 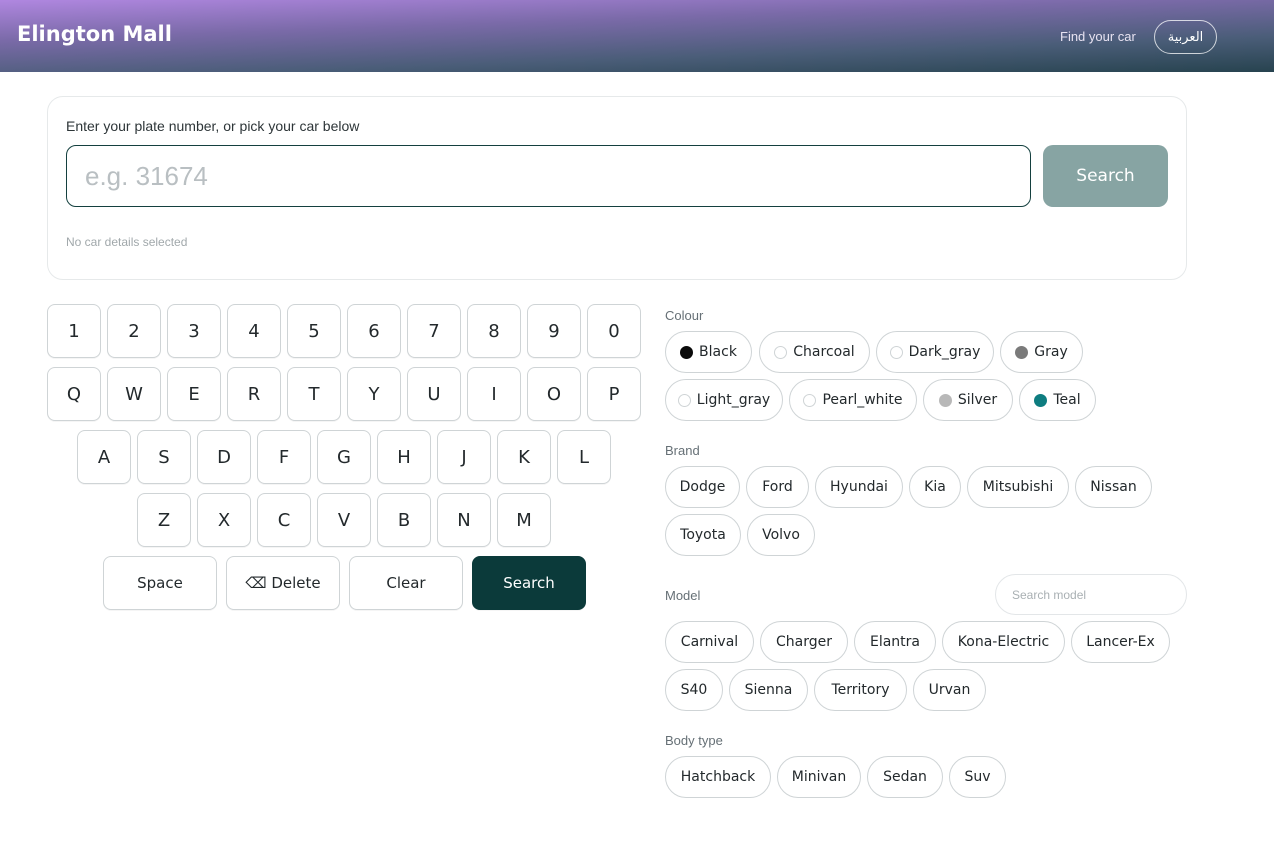 What do you see at coordinates (104, 457) in the screenshot?
I see `key-a: A` at bounding box center [104, 457].